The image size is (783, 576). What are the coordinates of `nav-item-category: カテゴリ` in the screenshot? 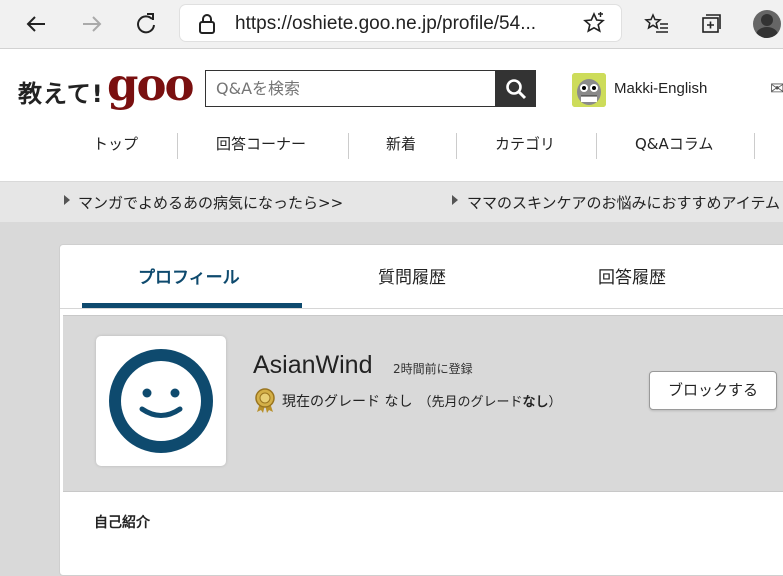 It's located at (525, 143).